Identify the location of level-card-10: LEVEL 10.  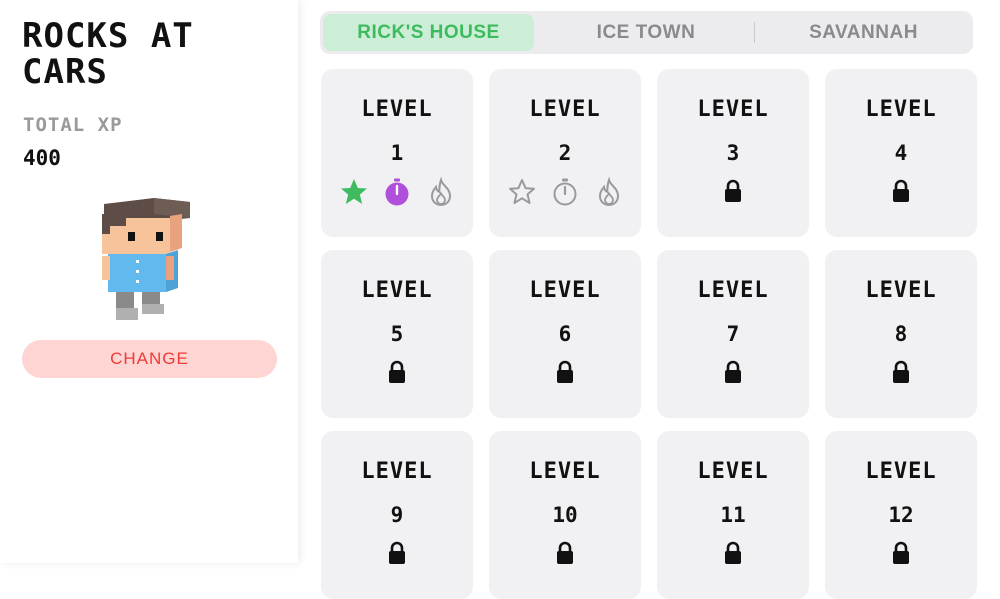
(565, 515).